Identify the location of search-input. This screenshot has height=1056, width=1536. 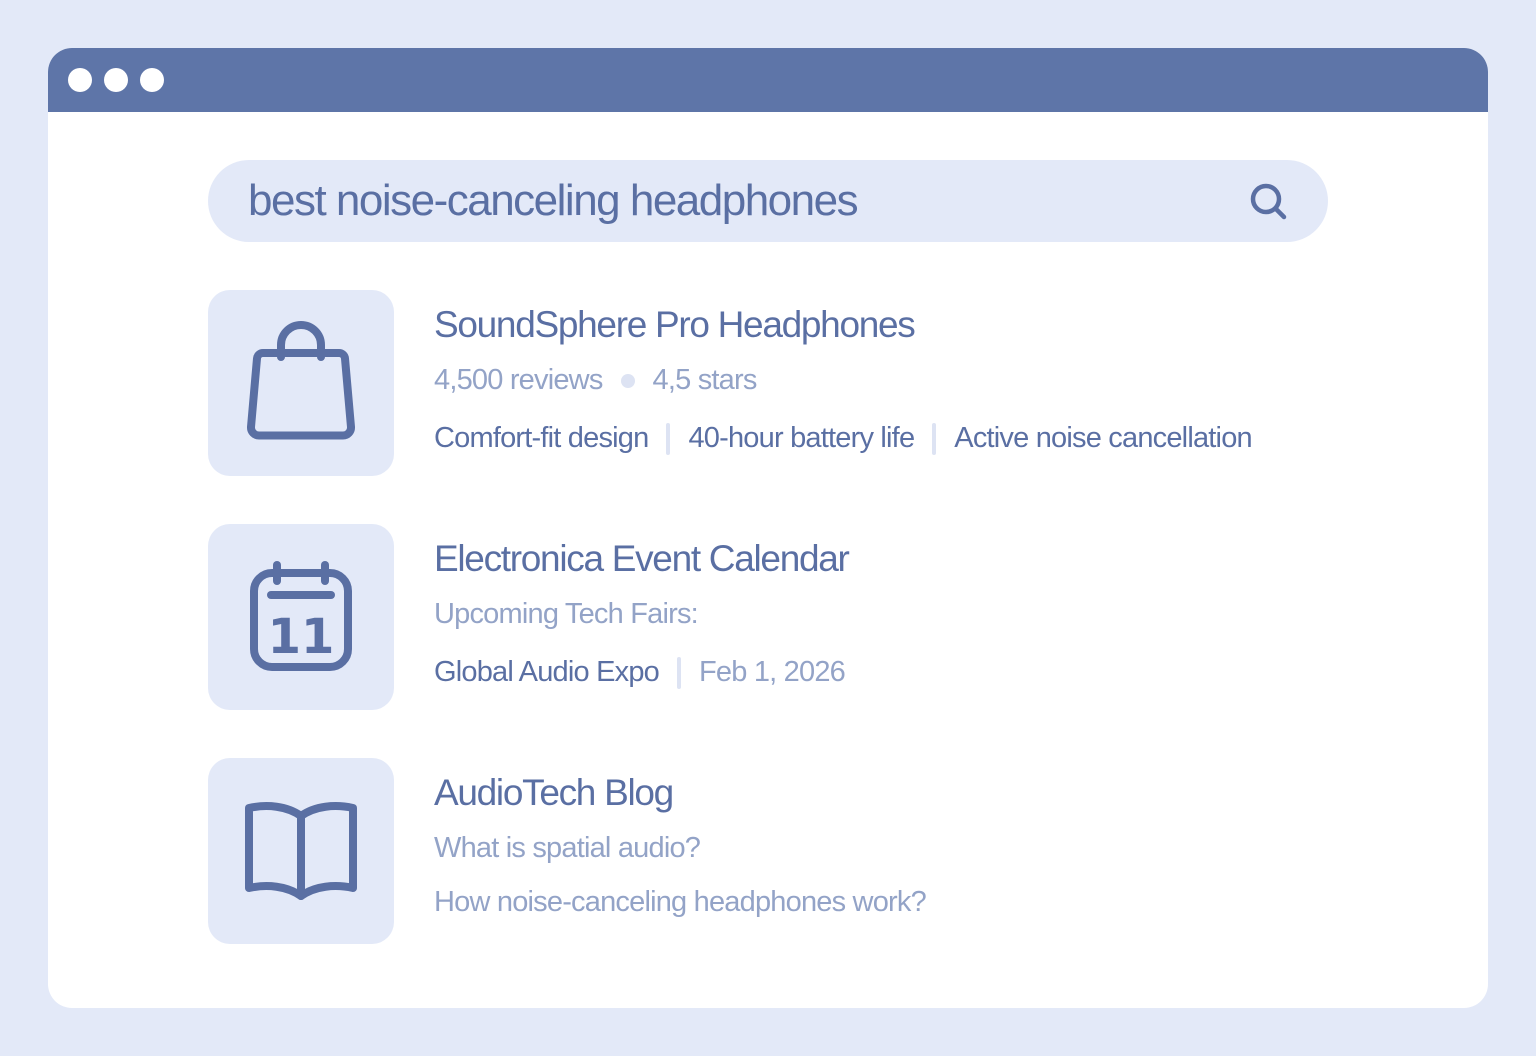
(748, 201).